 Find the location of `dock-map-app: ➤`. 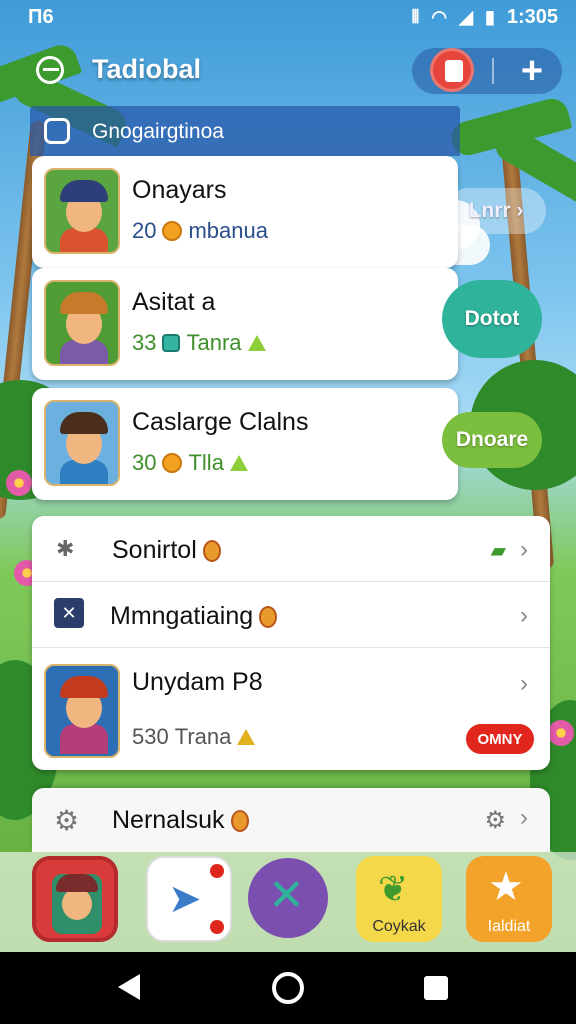

dock-map-app: ➤ is located at coordinates (189, 899).